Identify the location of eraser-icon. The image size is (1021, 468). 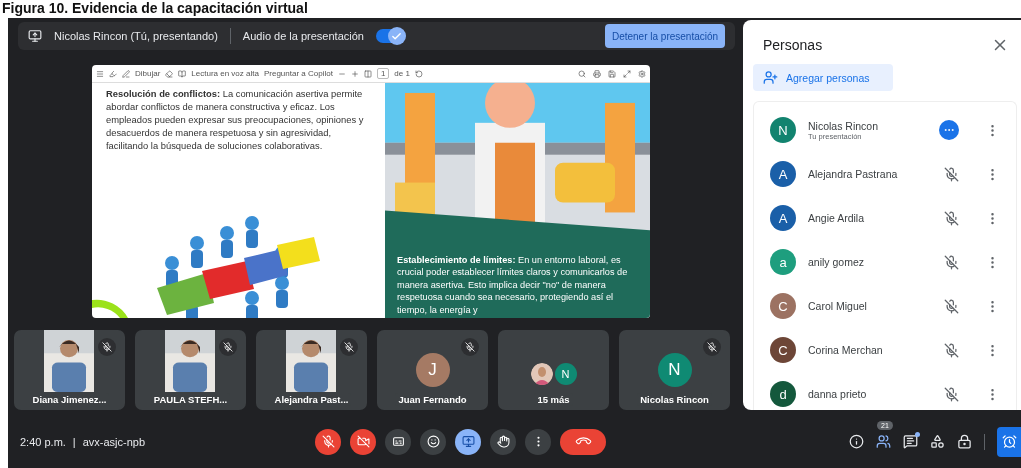
(169, 73).